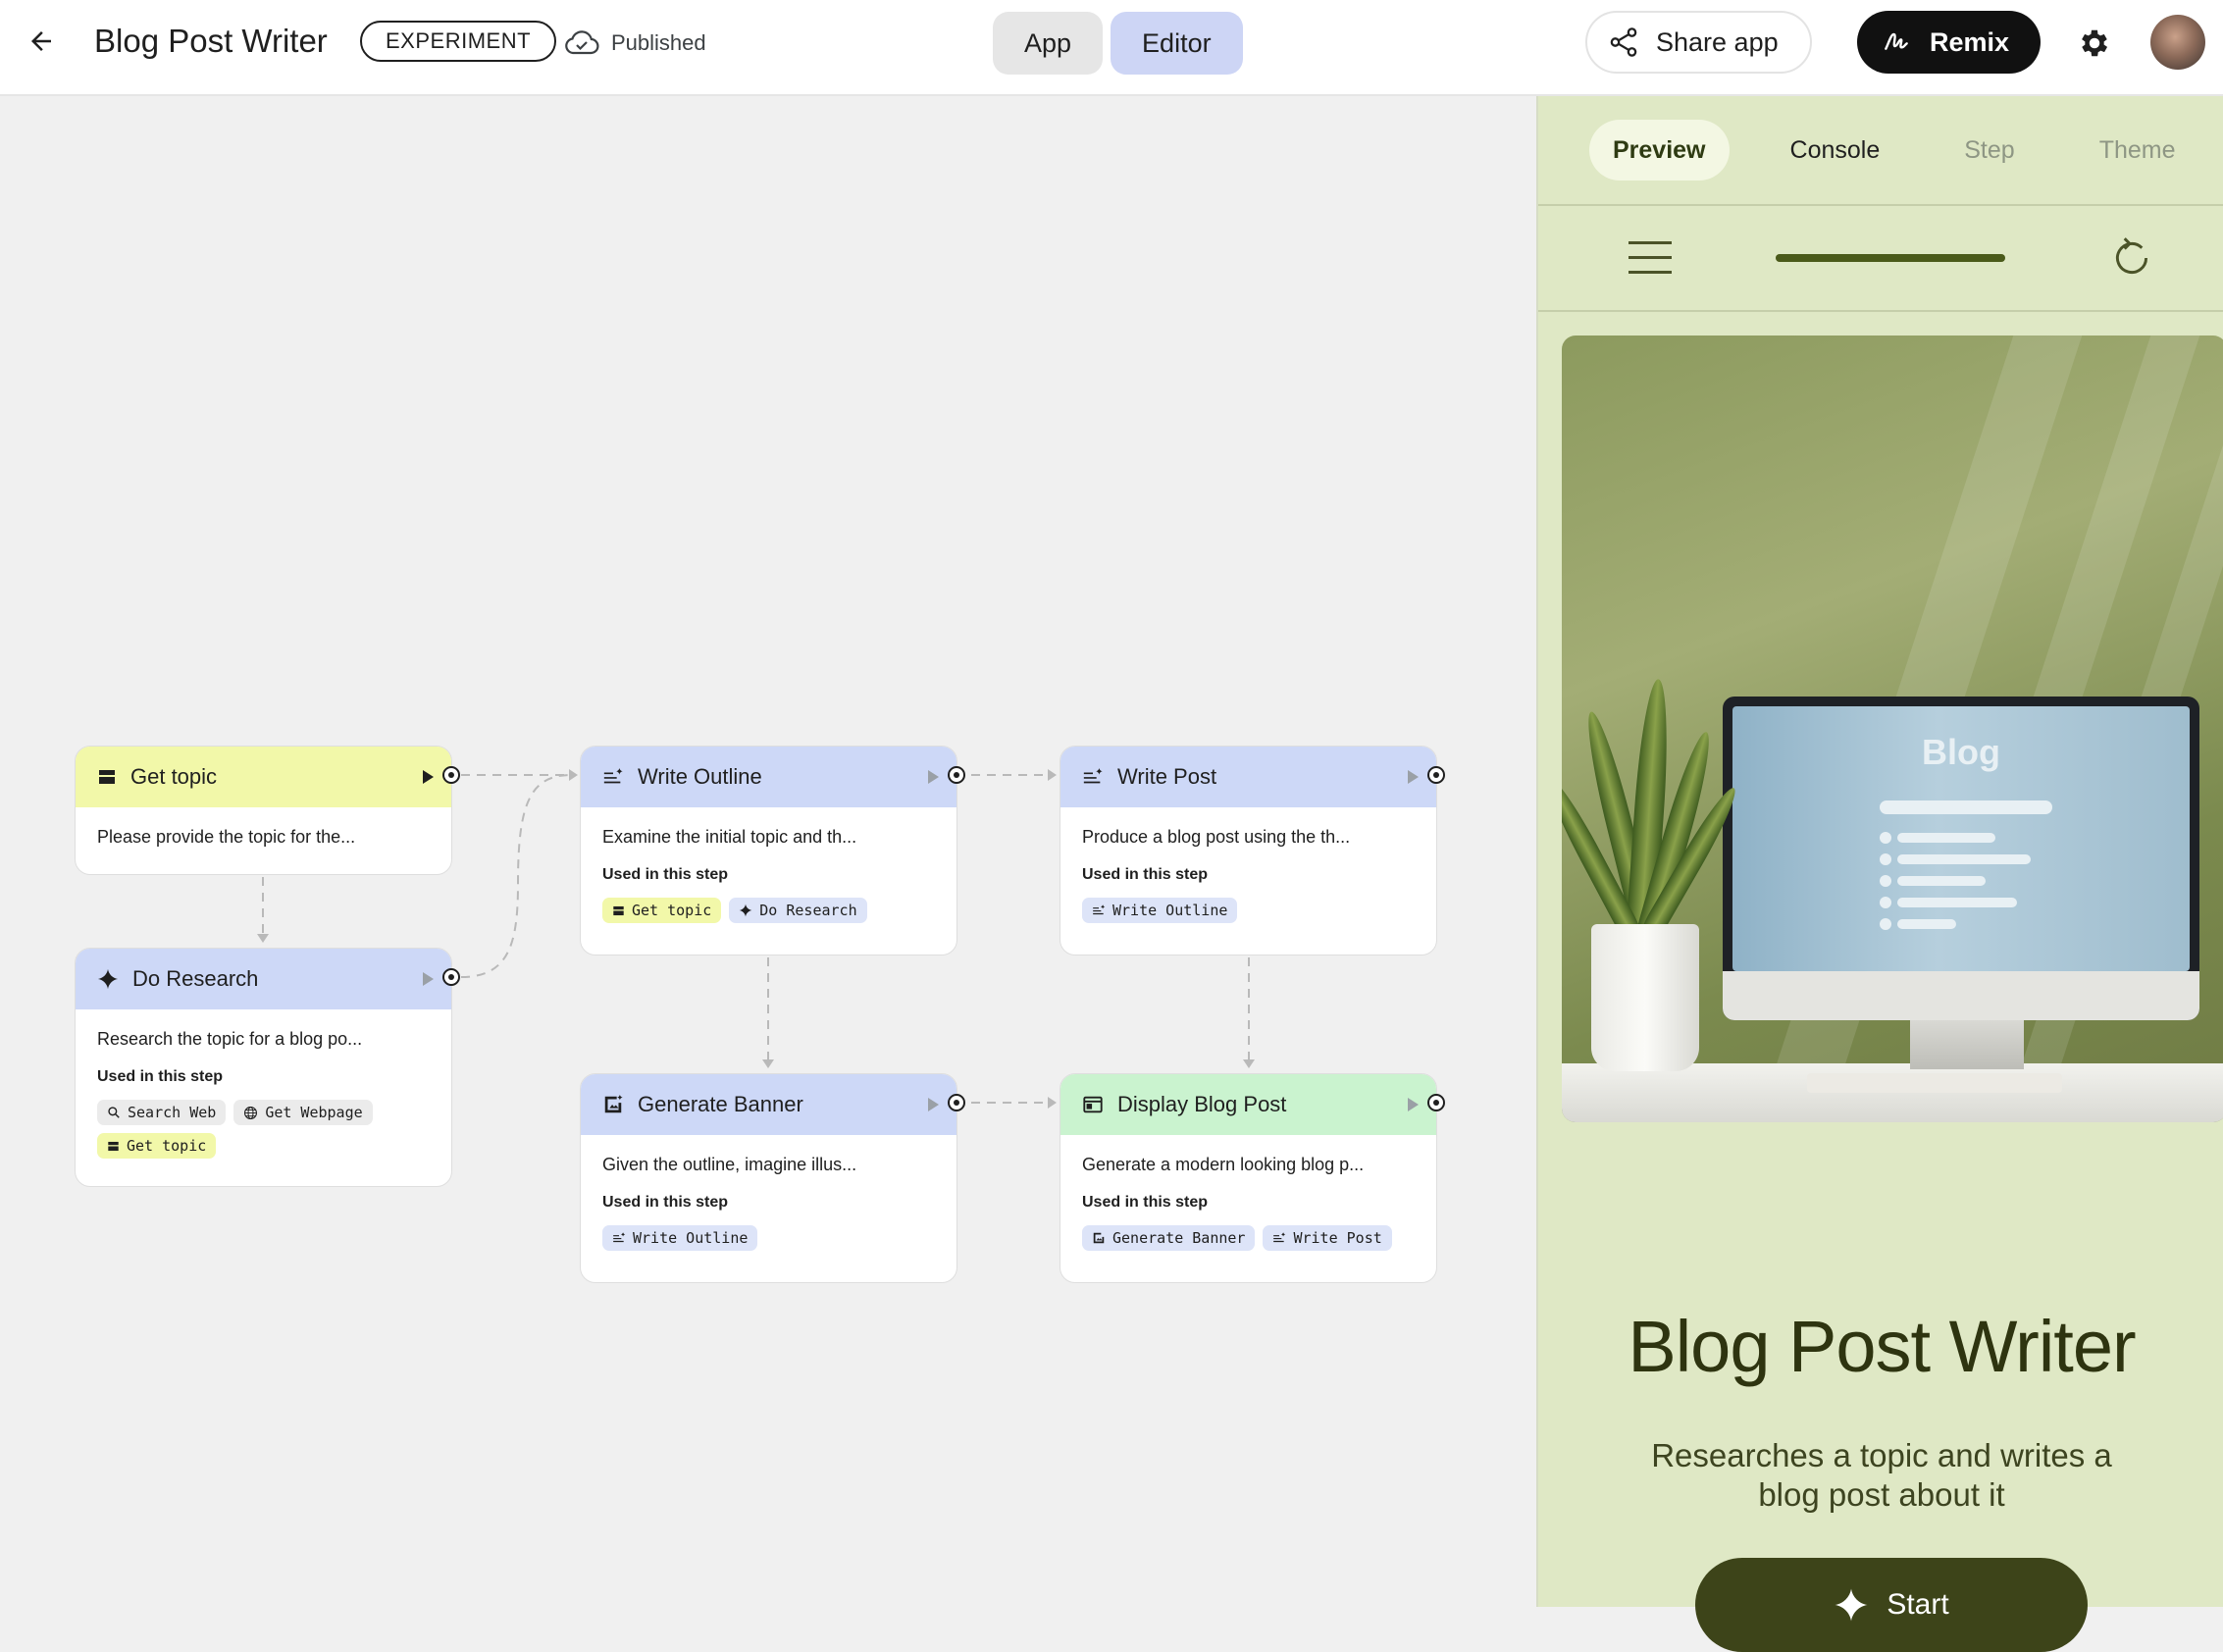  I want to click on tab-step: Step, so click(1989, 150).